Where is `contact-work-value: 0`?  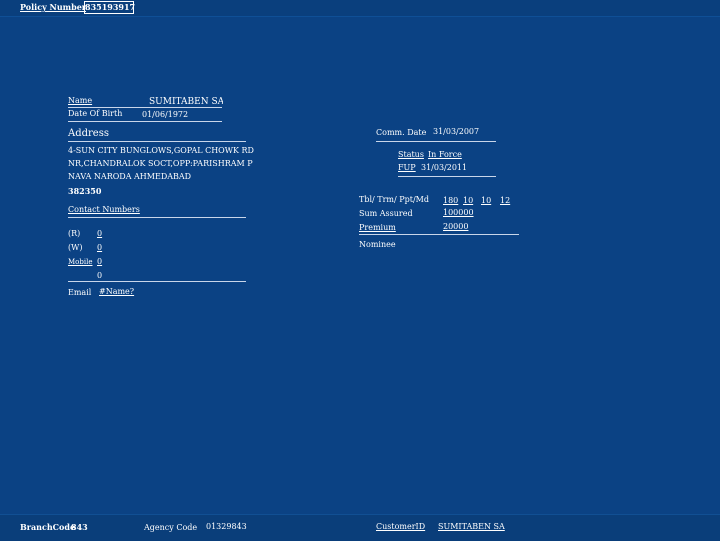 contact-work-value: 0 is located at coordinates (100, 247).